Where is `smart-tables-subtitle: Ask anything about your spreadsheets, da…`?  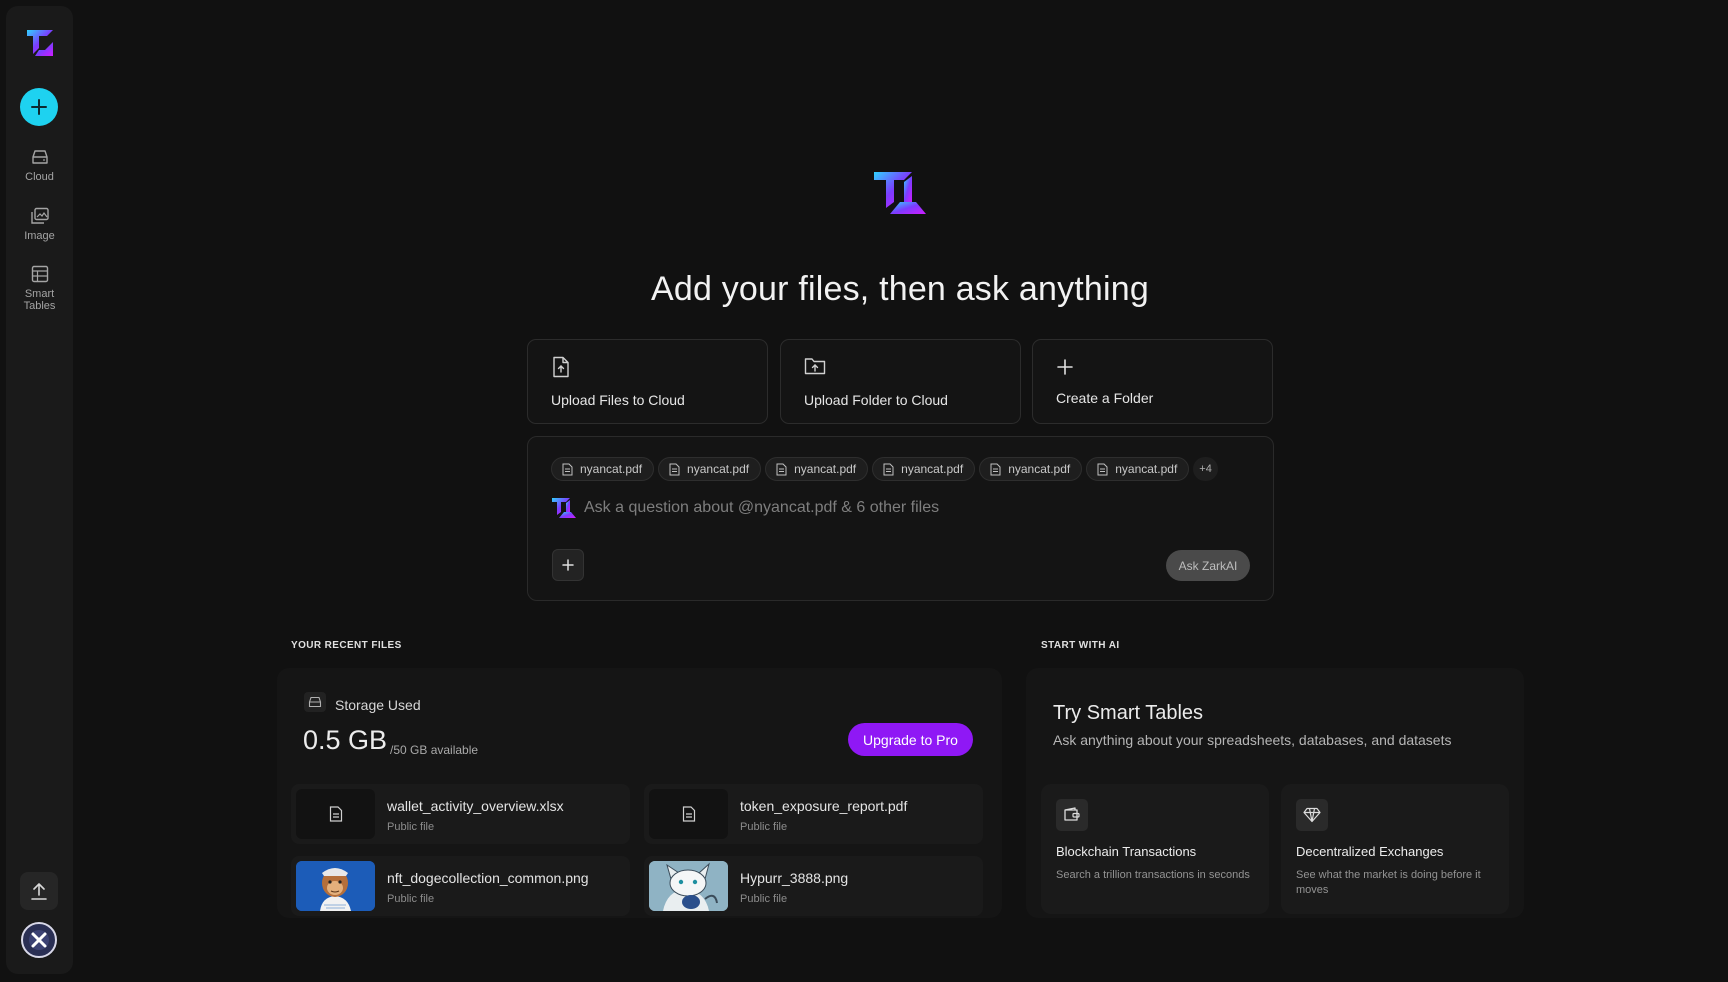
smart-tables-subtitle: Ask anything about your spreadsheets, da… is located at coordinates (1252, 740).